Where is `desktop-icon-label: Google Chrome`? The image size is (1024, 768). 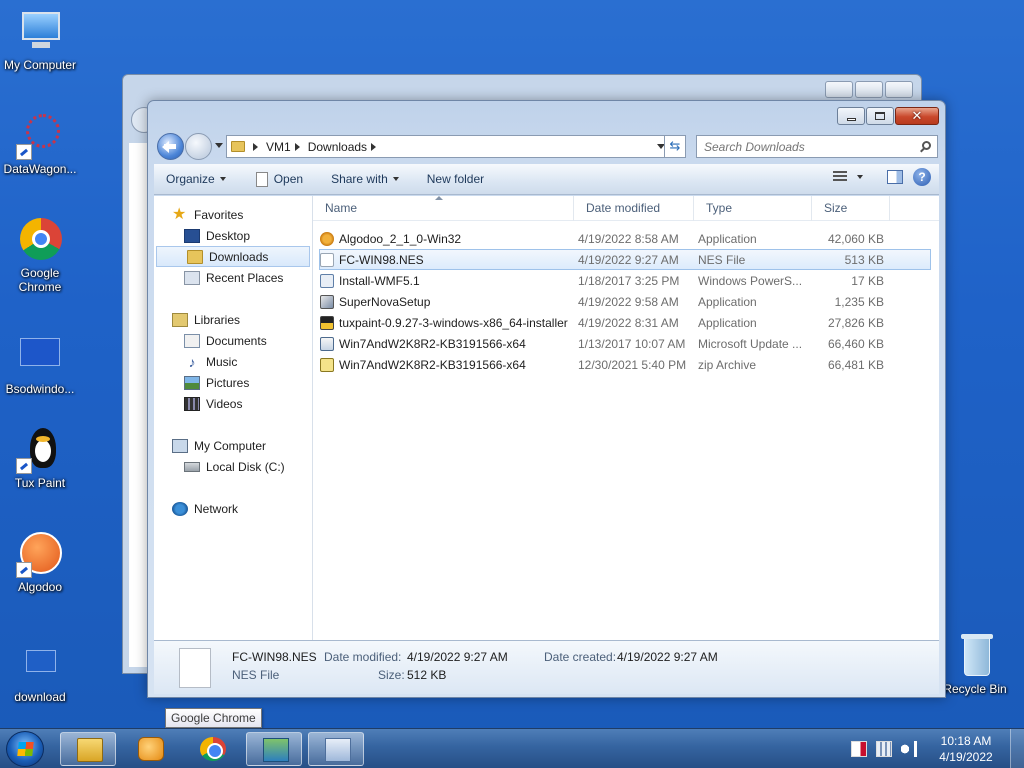 desktop-icon-label: Google Chrome is located at coordinates (40, 280).